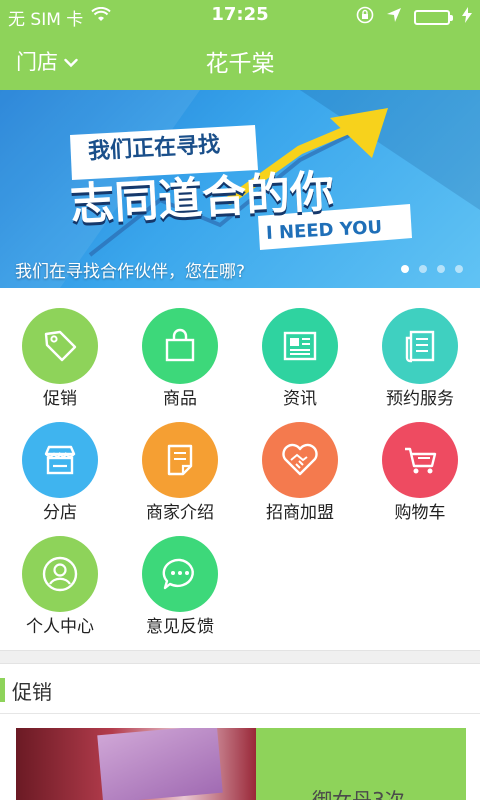 Image resolution: width=480 pixels, height=800 pixels. What do you see at coordinates (130, 272) in the screenshot?
I see `banner-caption: 我们在寻找合作伙伴，您在哪?` at bounding box center [130, 272].